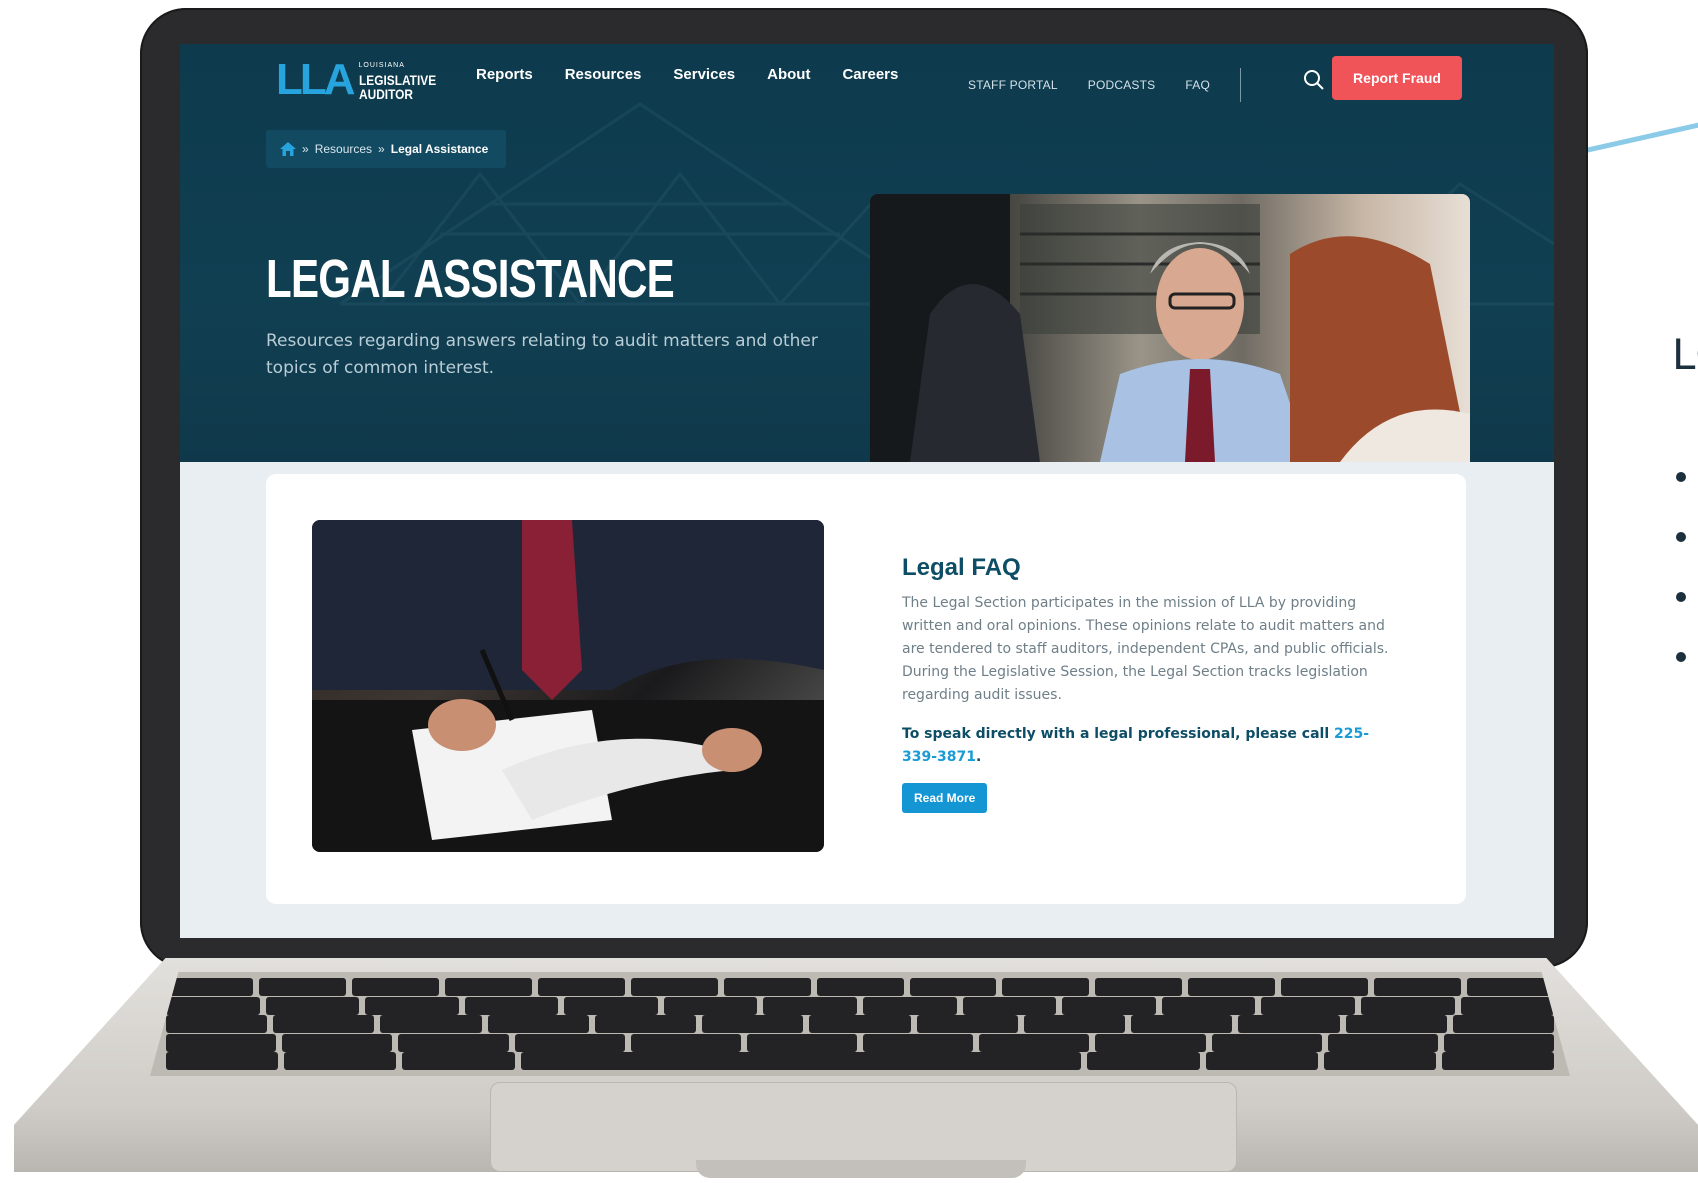 This screenshot has width=1698, height=1183. What do you see at coordinates (288, 149) in the screenshot?
I see `home-icon` at bounding box center [288, 149].